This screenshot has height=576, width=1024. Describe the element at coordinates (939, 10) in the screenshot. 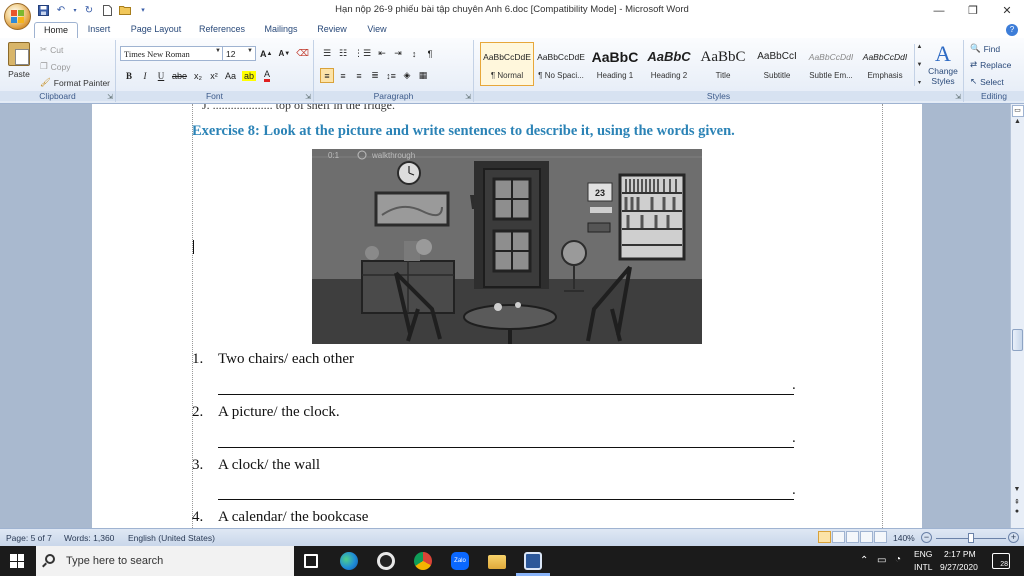

I see `minimize-button: —` at that location.